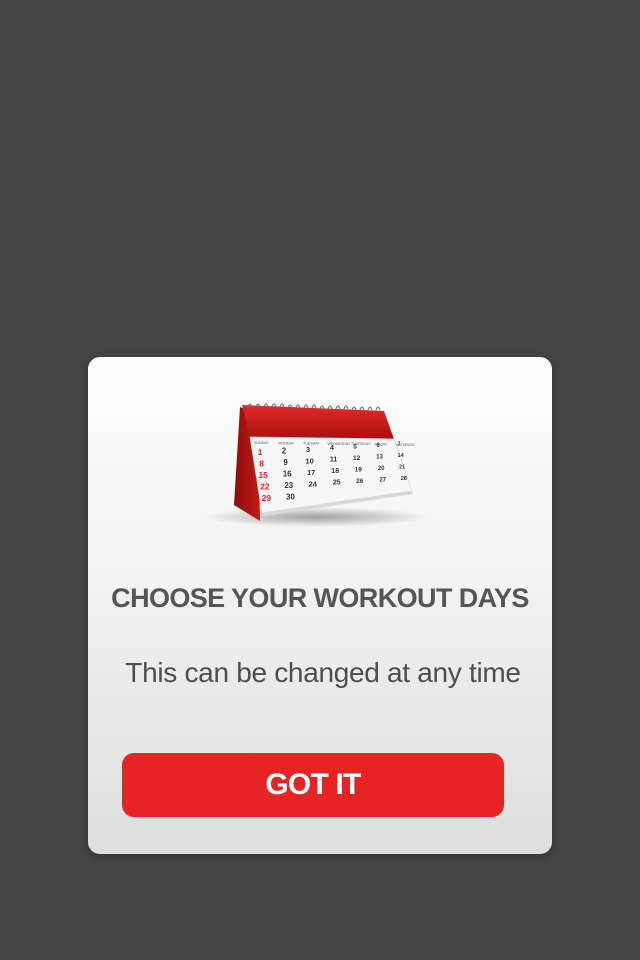  I want to click on calendar-date: 25, so click(337, 483).